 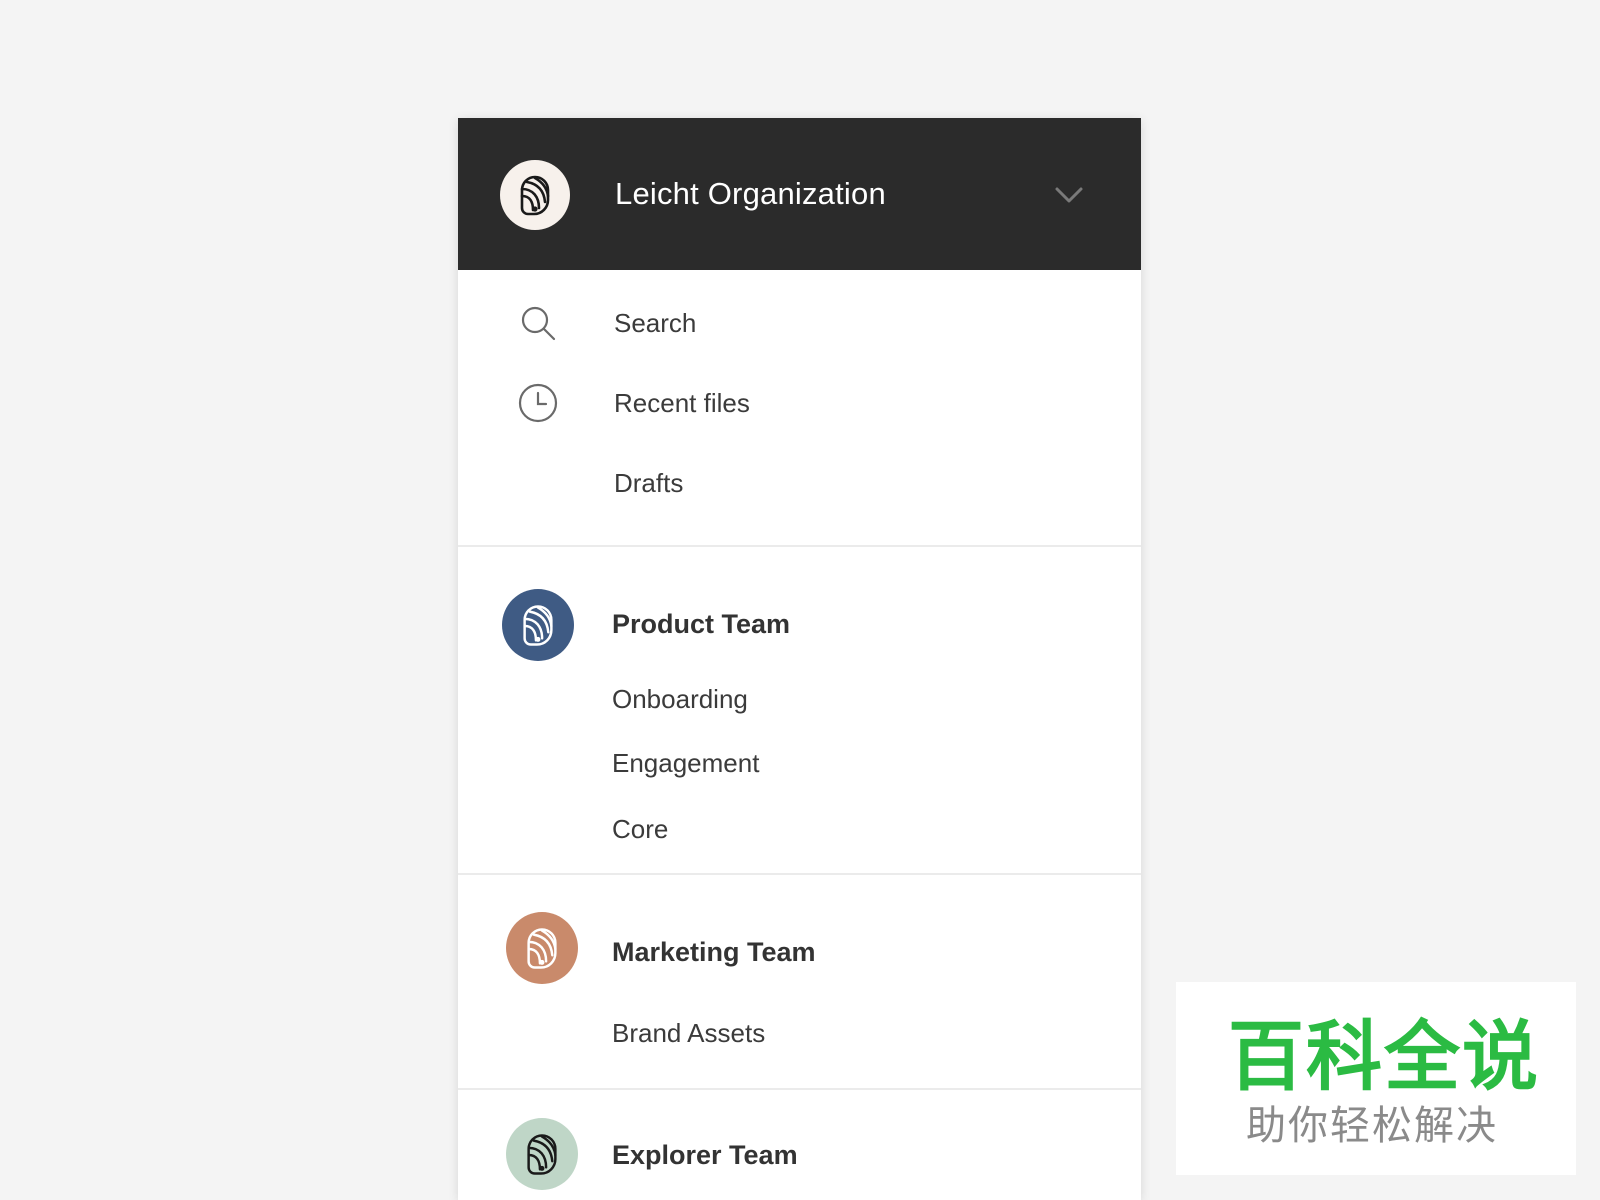 I want to click on nav-item-label: Recent files, so click(x=682, y=403).